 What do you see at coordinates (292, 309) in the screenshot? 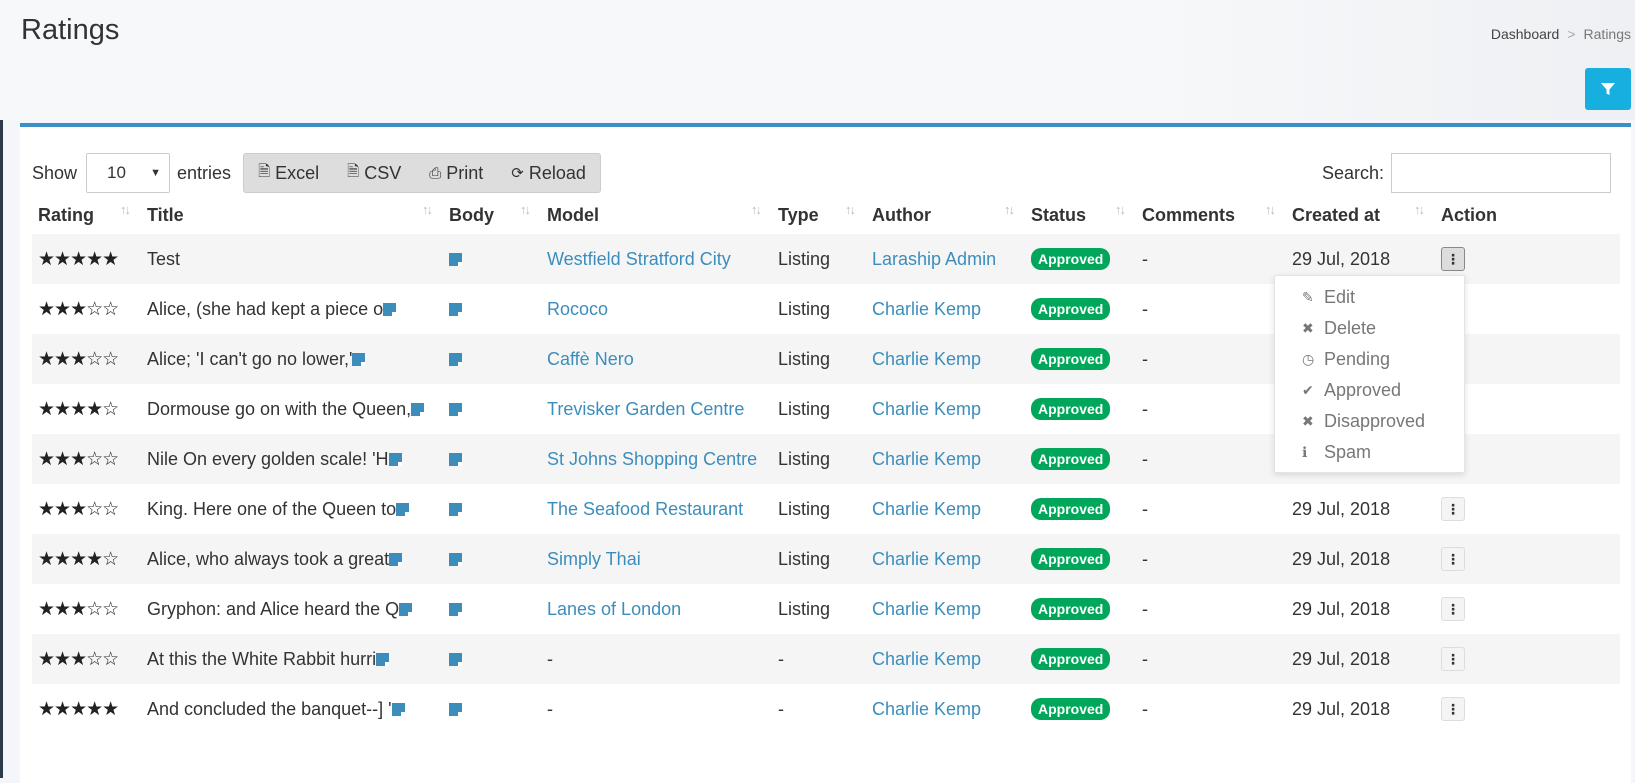
I see `title-cell: Alice, (she had kept a piece o` at bounding box center [292, 309].